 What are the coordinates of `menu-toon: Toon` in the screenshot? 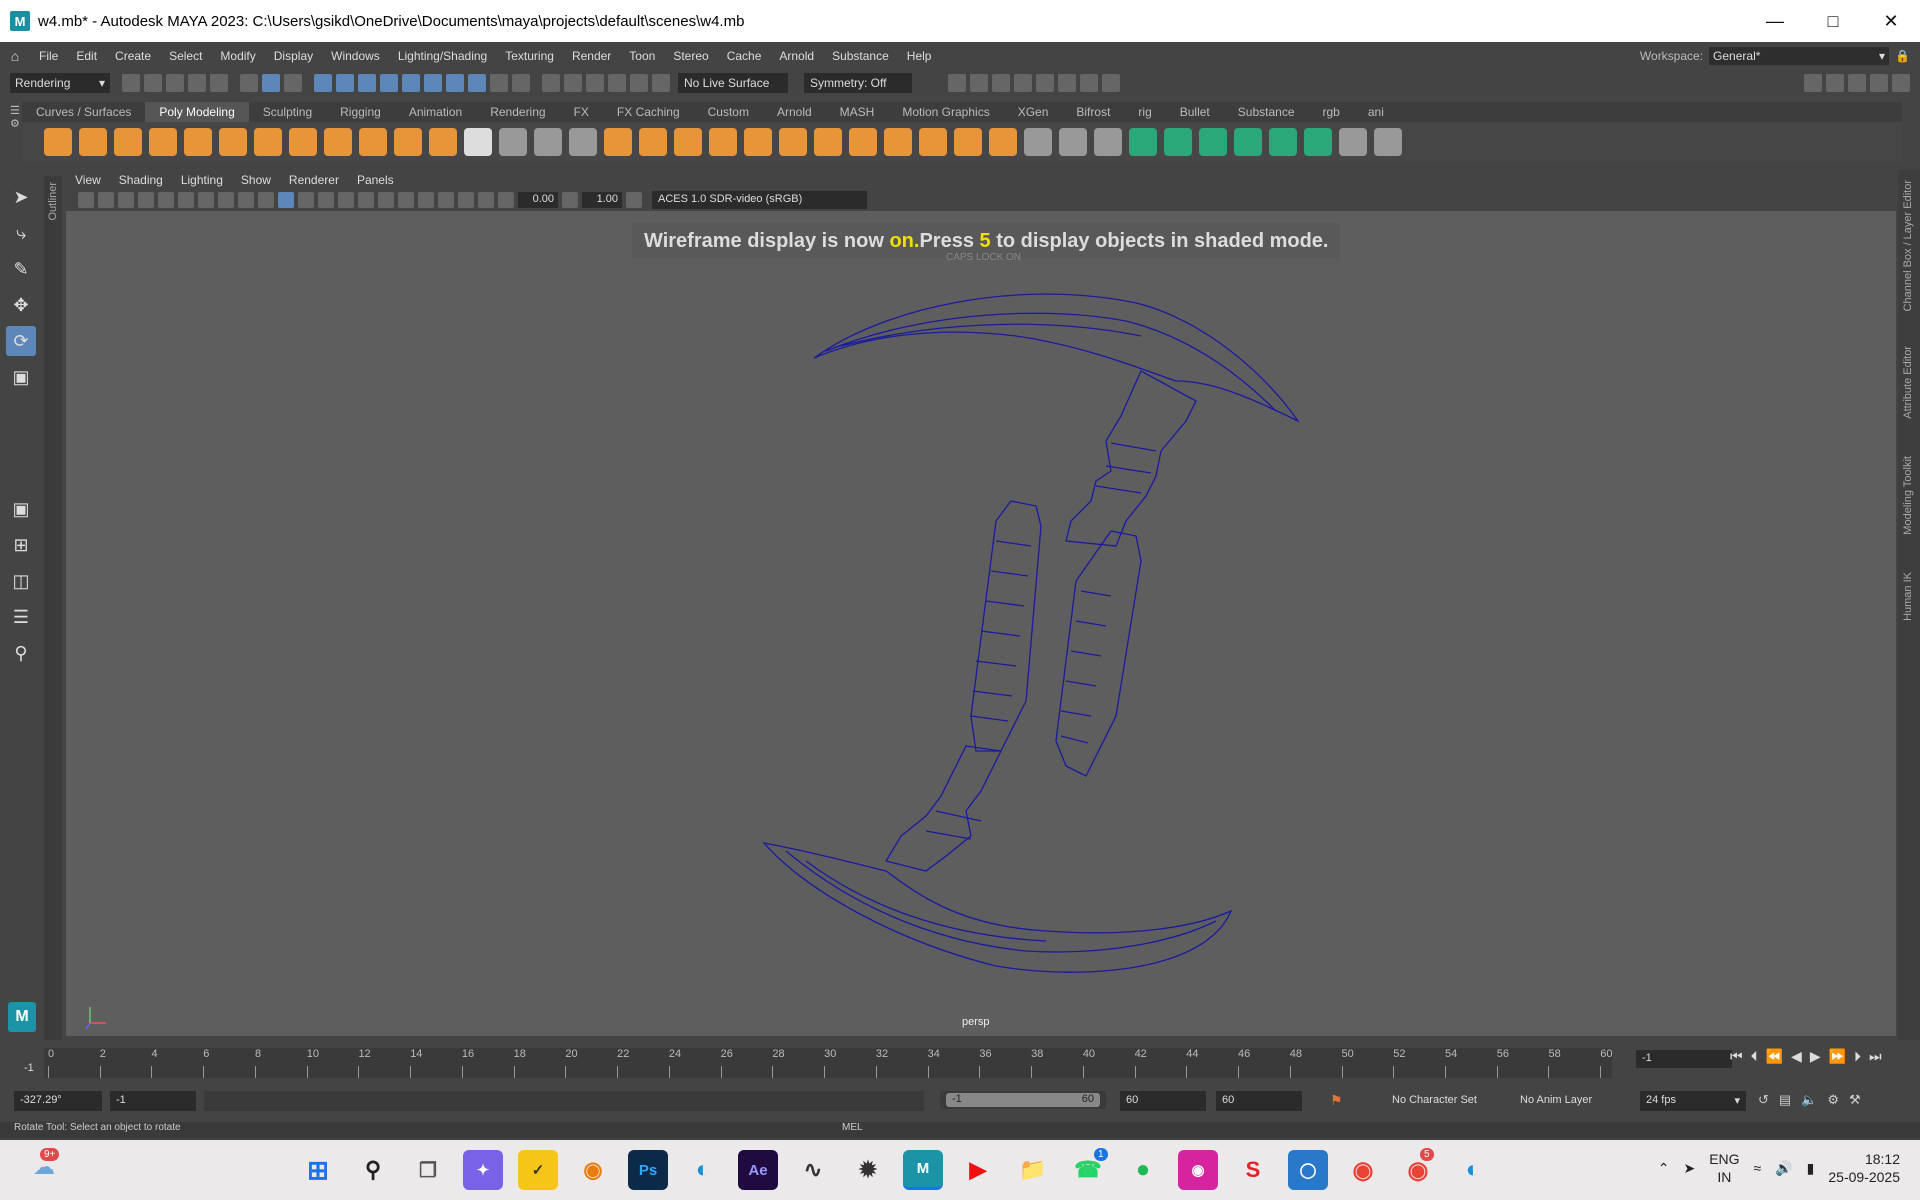 It's located at (642, 56).